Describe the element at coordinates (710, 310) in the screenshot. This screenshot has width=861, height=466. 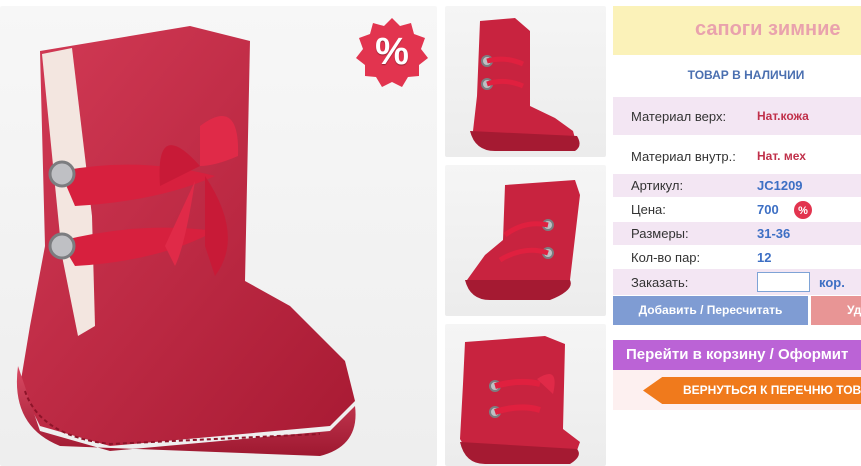
I see `add-recalculate-button: Добавить / Пересчитать` at that location.